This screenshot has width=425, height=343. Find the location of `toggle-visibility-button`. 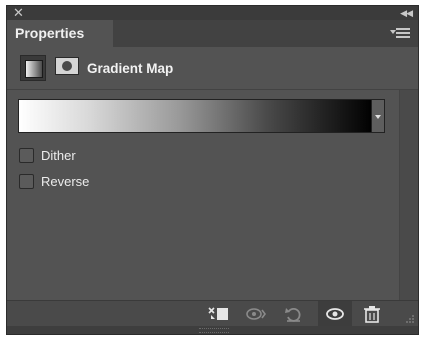

toggle-visibility-button is located at coordinates (335, 314).